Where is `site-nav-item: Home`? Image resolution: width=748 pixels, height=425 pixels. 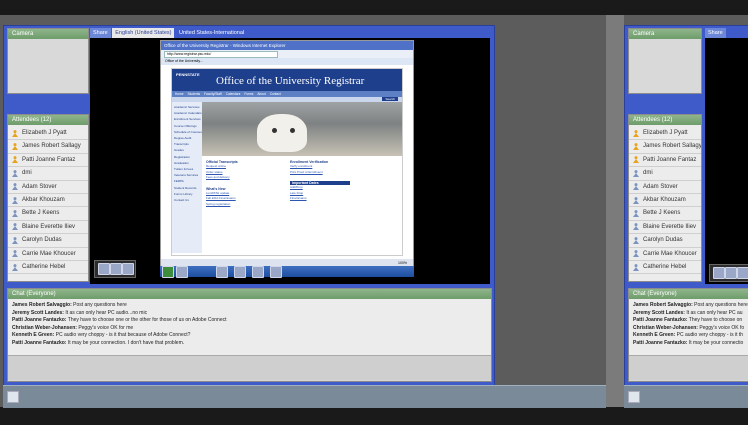 site-nav-item: Home is located at coordinates (179, 94).